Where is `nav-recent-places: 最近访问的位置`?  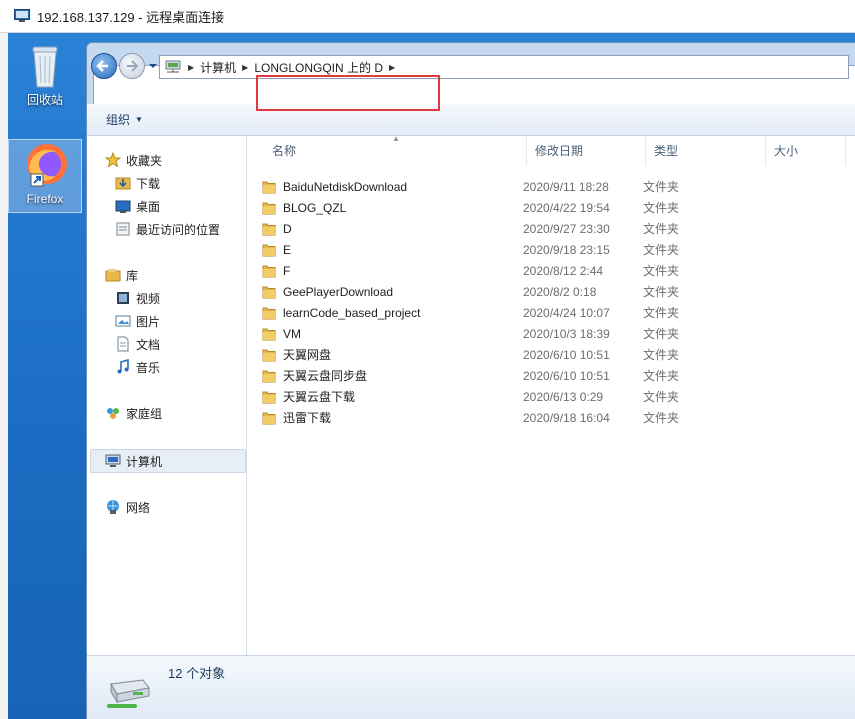 nav-recent-places: 最近访问的位置 is located at coordinates (167, 229).